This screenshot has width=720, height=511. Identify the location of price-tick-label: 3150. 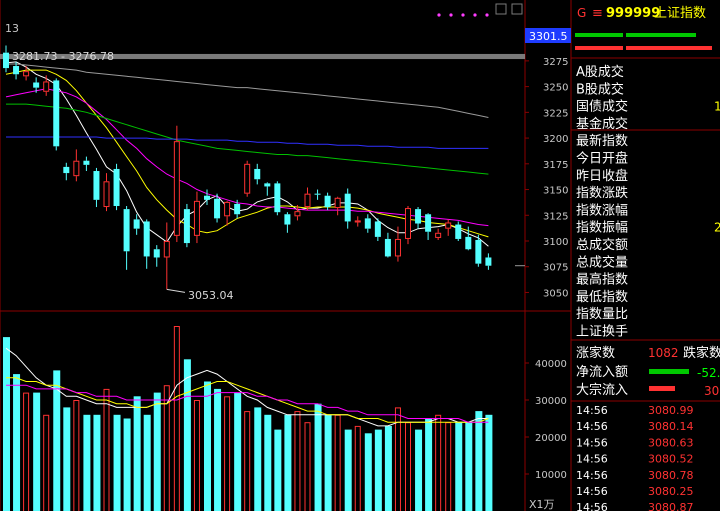
(555, 191).